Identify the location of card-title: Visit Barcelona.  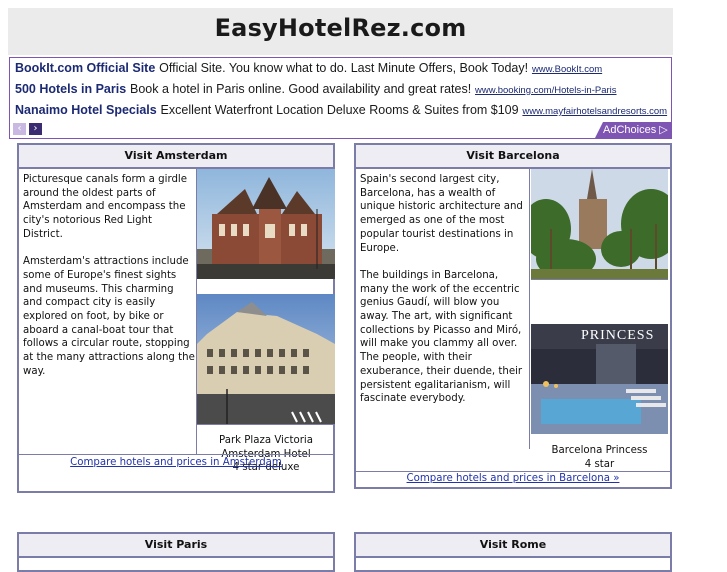
(513, 157).